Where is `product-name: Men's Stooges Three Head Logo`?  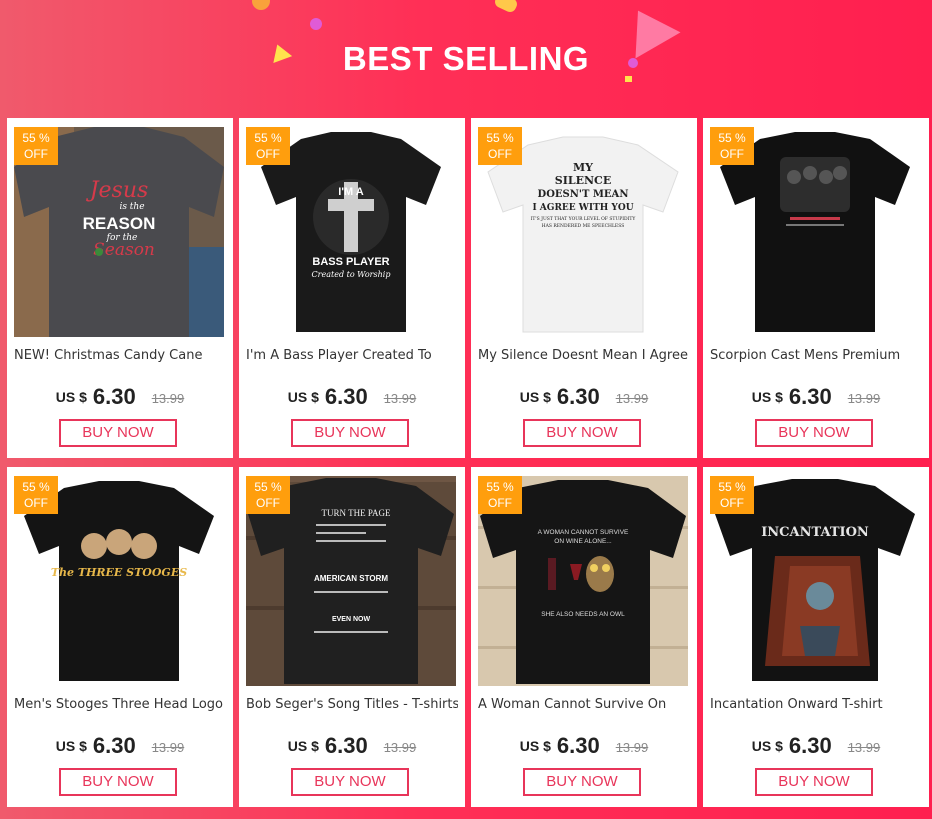 product-name: Men's Stooges Three Head Logo is located at coordinates (120, 704).